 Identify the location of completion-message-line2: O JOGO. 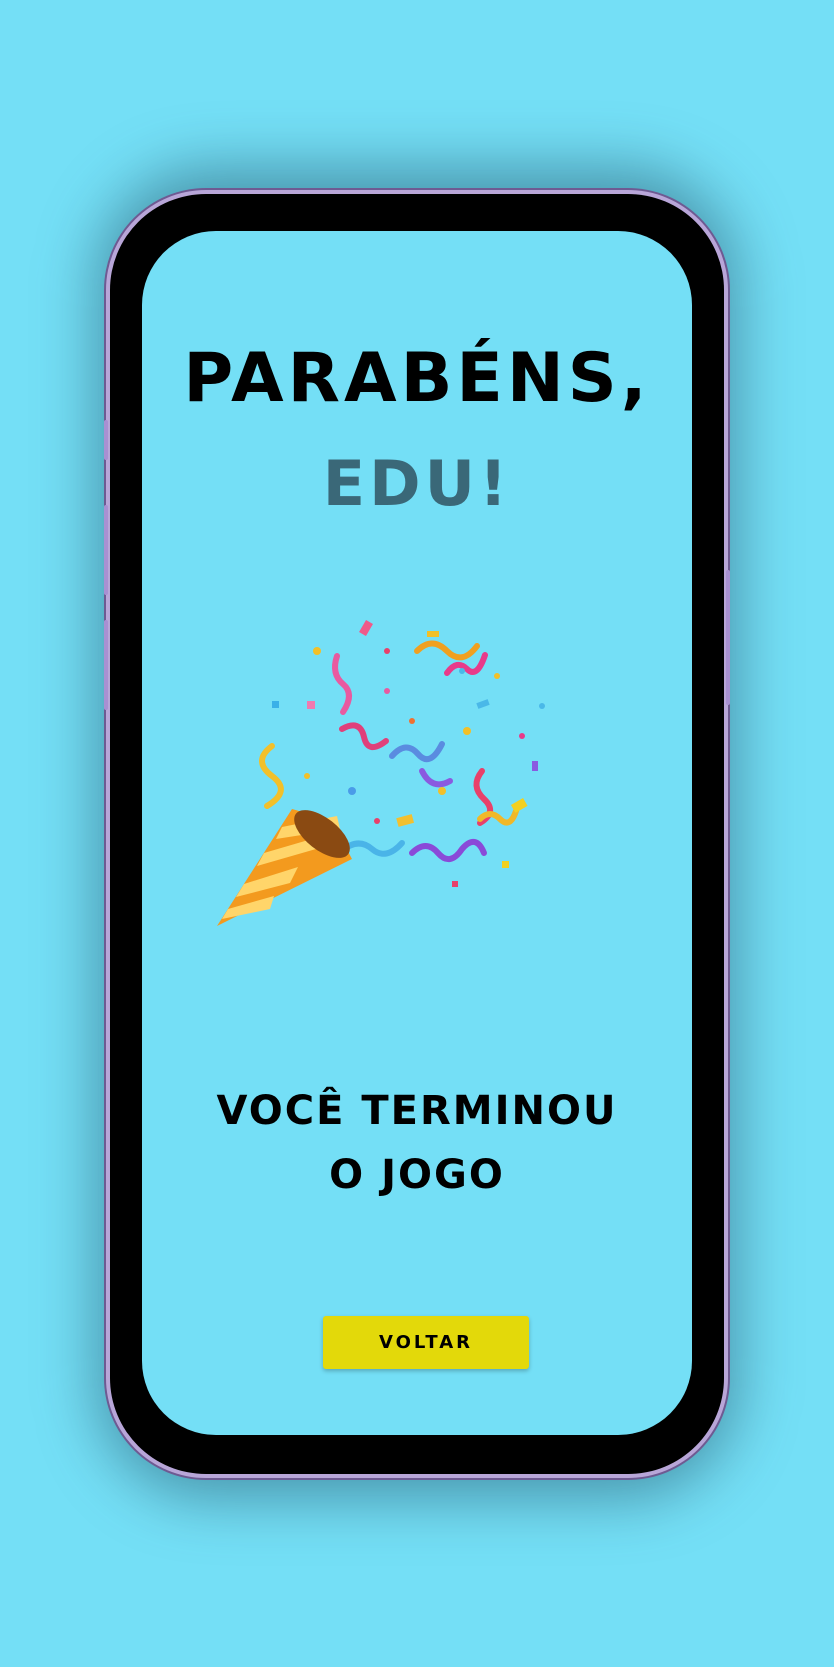
(417, 1175).